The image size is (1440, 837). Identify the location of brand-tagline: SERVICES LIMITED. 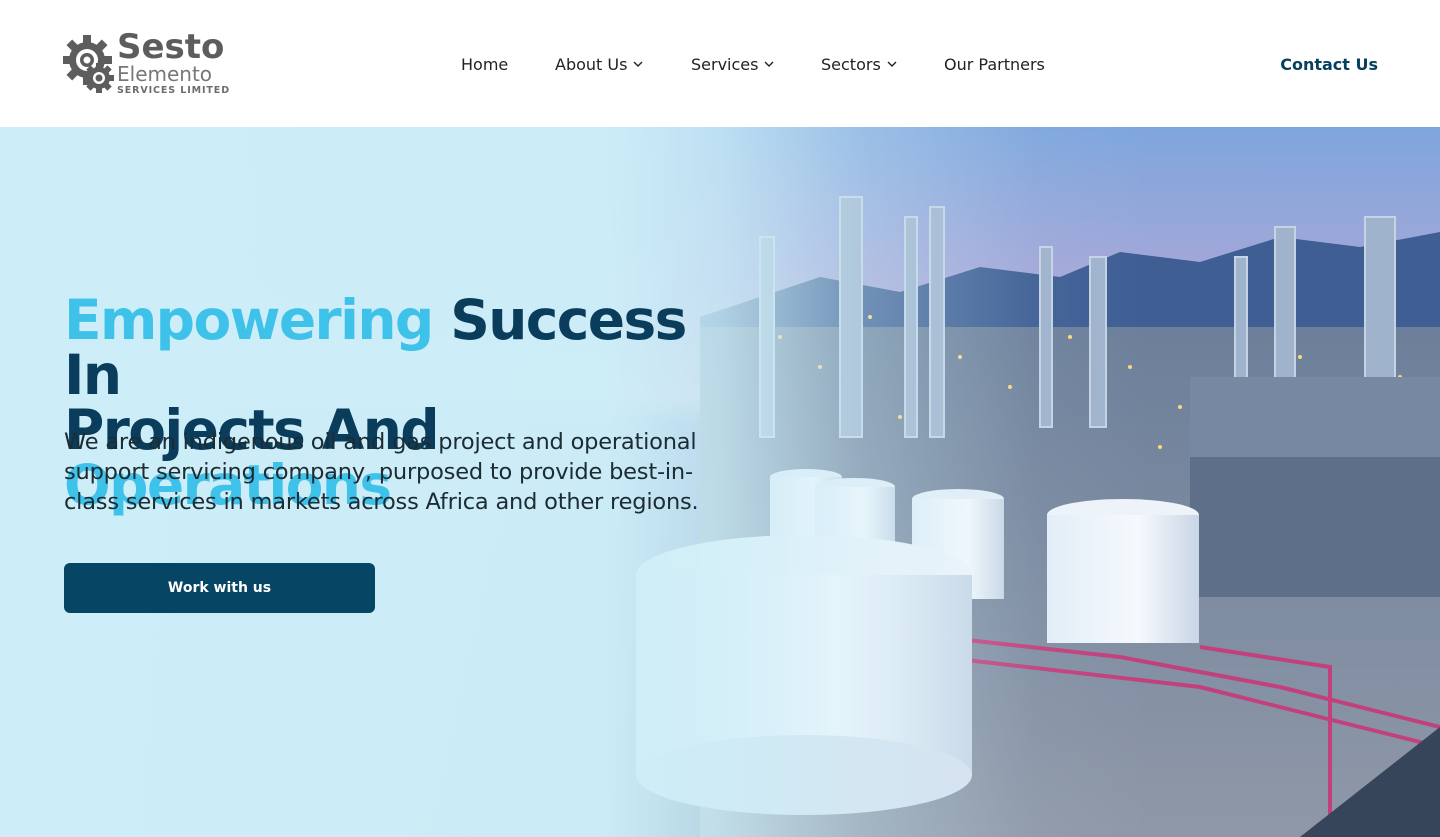
(173, 90).